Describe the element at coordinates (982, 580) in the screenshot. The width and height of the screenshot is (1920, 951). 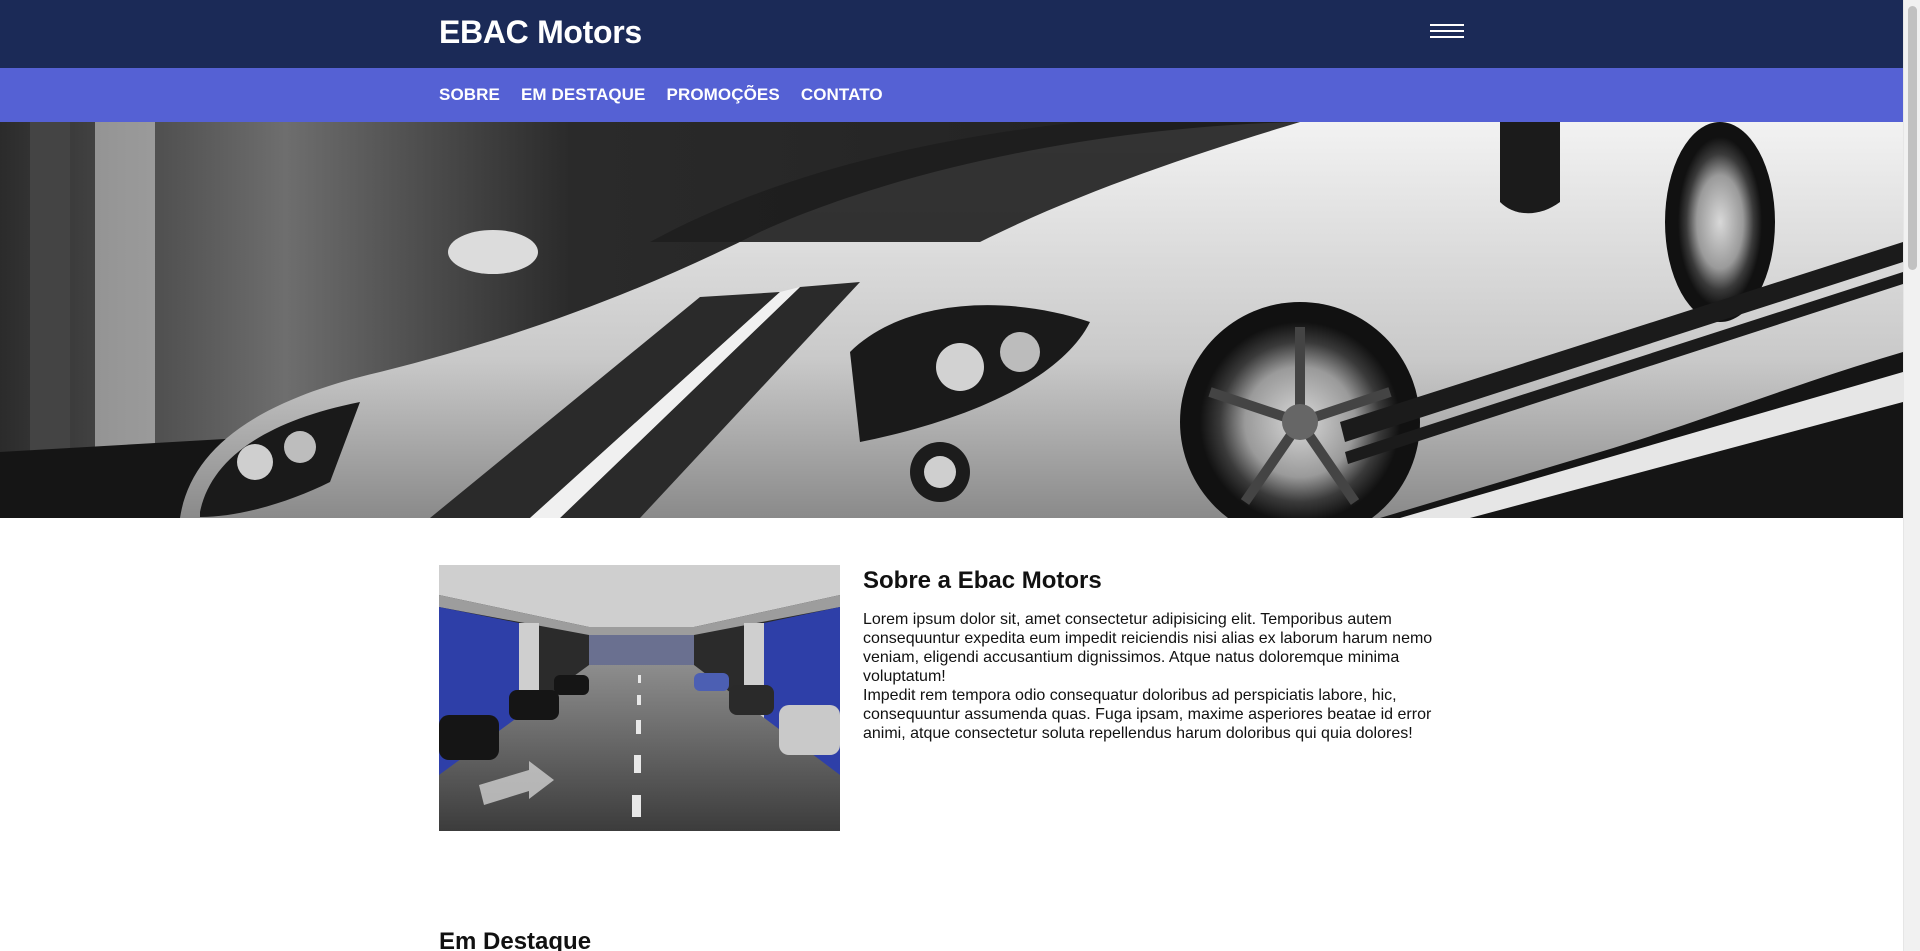
I see `about-title: Sobre a Ebac Motors` at that location.